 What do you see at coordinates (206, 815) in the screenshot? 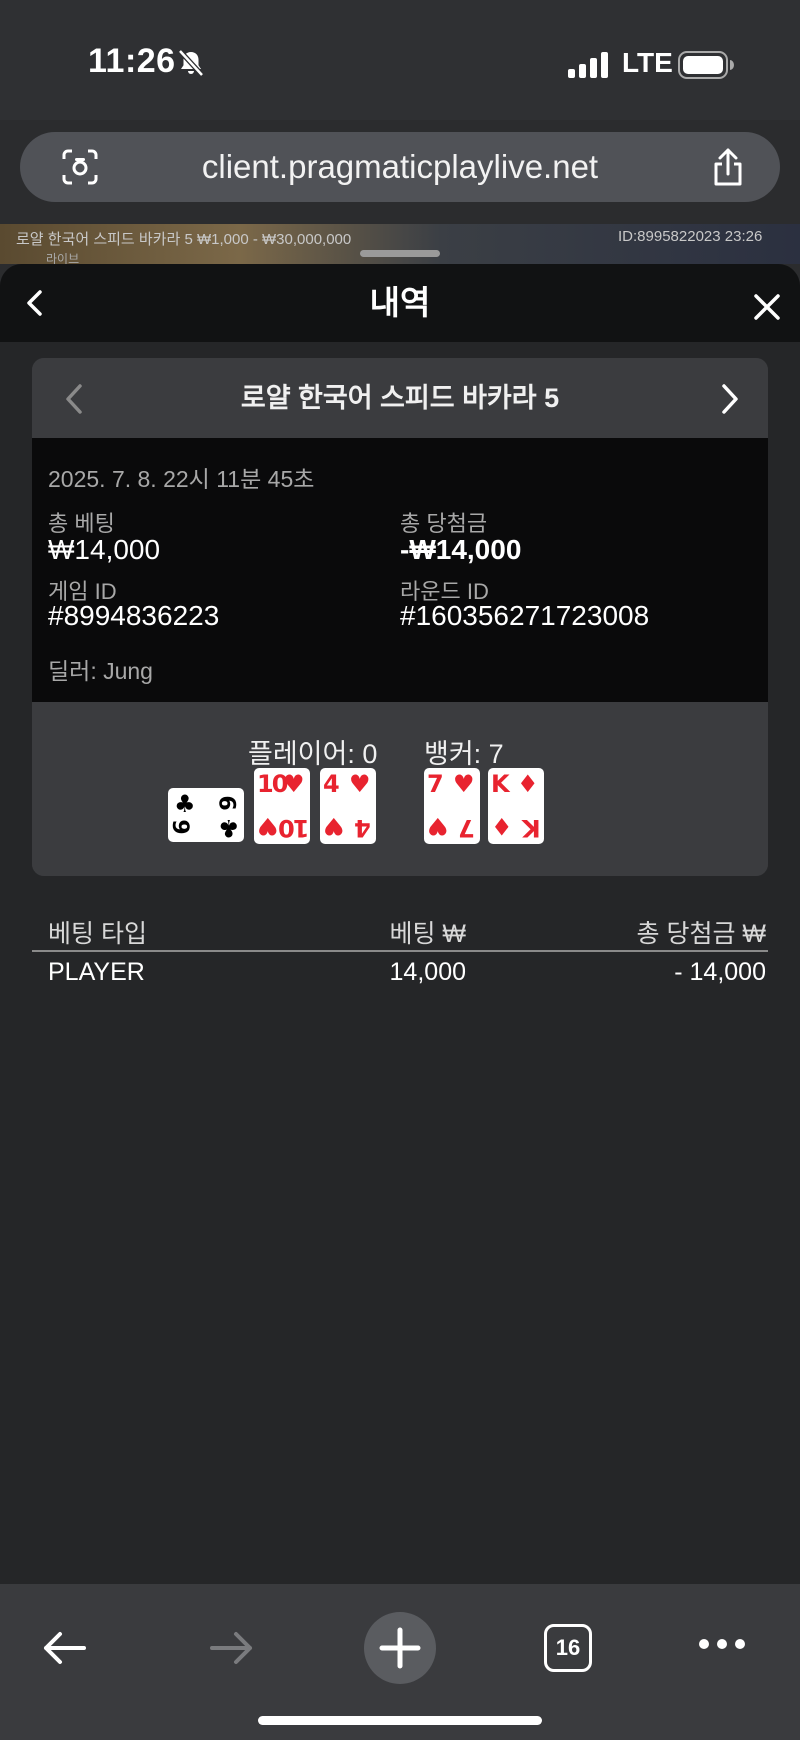
I see `player-card-0: ♣ 6 6 ♣` at bounding box center [206, 815].